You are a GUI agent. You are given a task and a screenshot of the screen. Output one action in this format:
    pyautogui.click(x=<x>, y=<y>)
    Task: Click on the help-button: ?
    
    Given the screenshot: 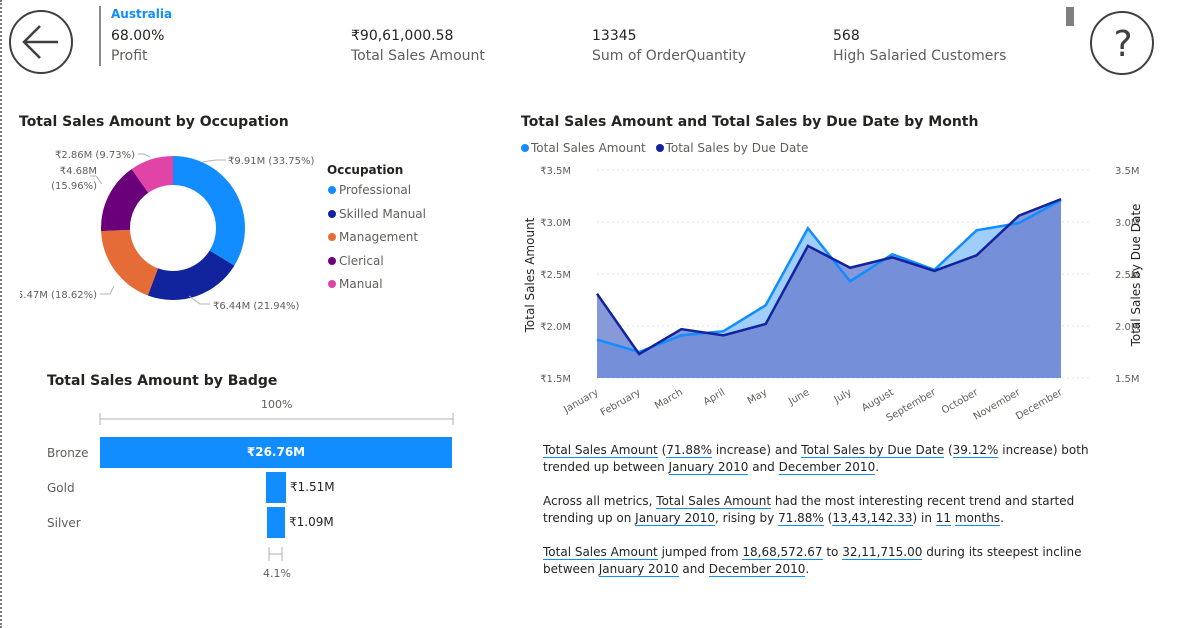 What is the action you would take?
    pyautogui.click(x=1122, y=43)
    